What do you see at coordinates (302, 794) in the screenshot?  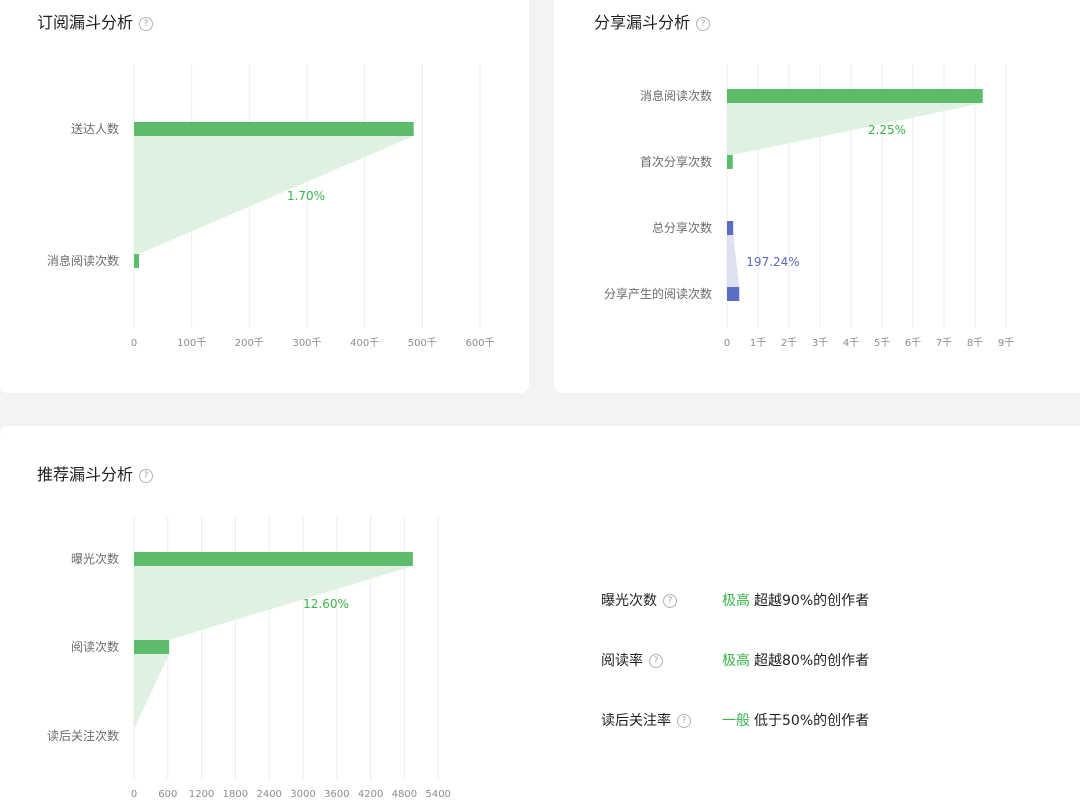 I see `tick-label: 3000` at bounding box center [302, 794].